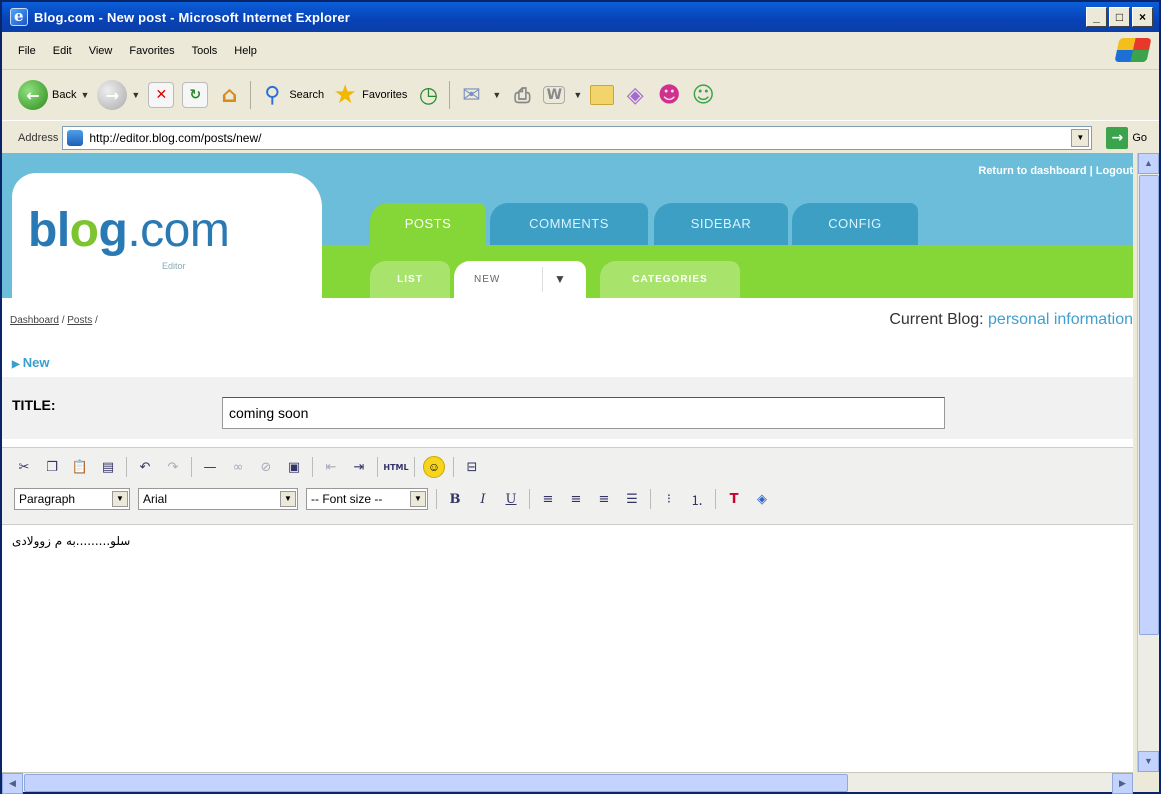 The image size is (1161, 794). Describe the element at coordinates (101, 51) in the screenshot. I see `menu-view: View` at that location.